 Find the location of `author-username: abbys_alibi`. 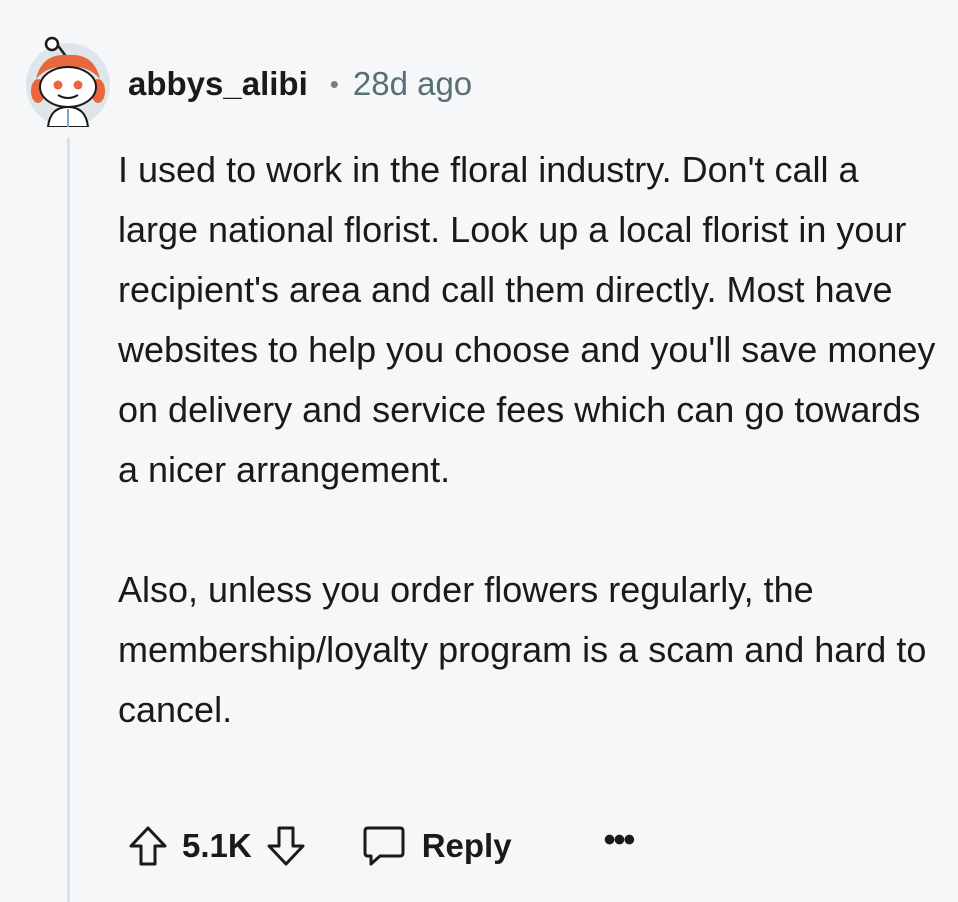

author-username: abbys_alibi is located at coordinates (218, 84).